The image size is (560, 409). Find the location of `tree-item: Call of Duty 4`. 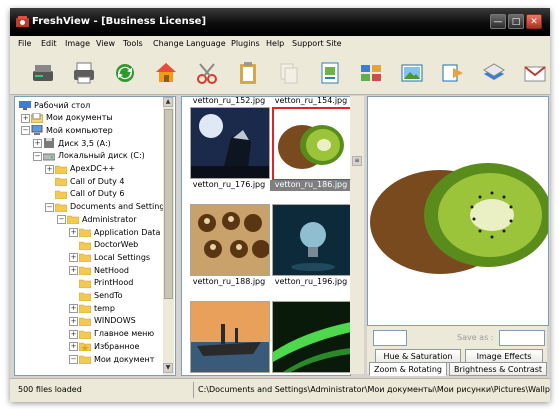

tree-item: Call of Duty 4 is located at coordinates (89, 181).